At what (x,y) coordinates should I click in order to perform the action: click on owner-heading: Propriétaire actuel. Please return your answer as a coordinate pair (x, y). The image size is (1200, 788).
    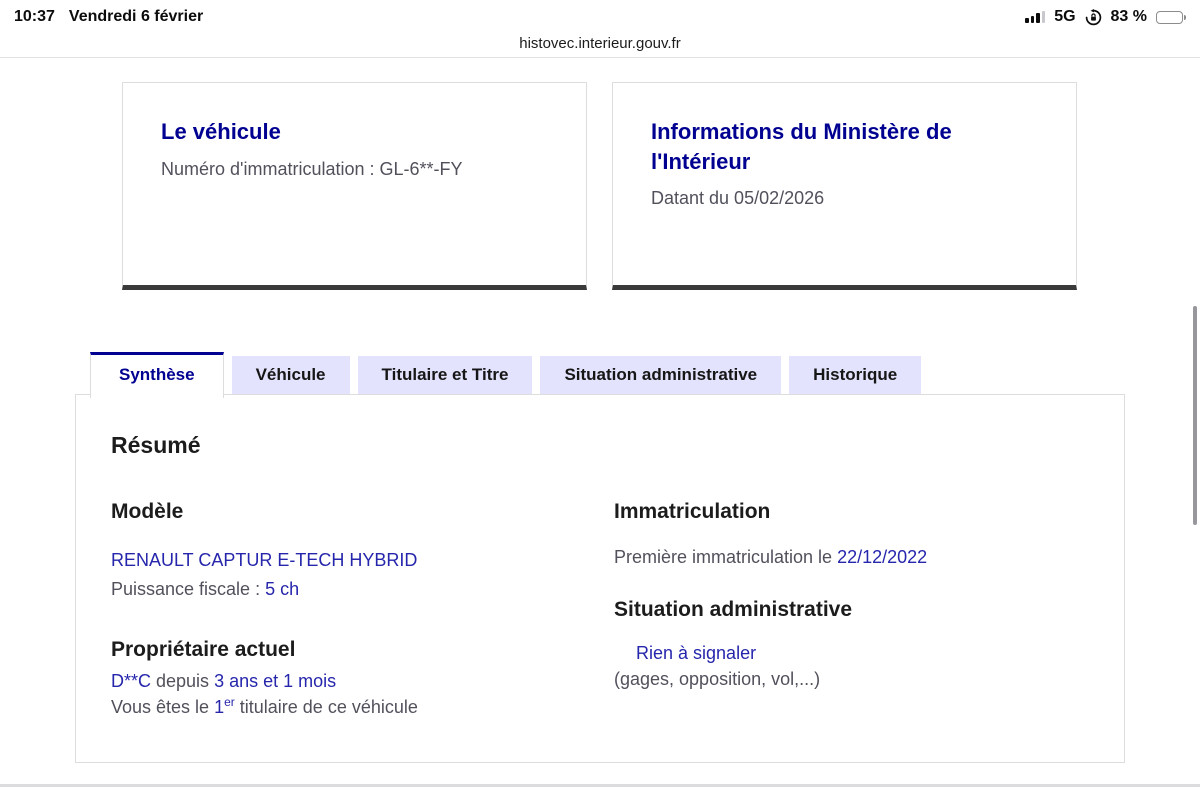
    Looking at the image, I should click on (203, 650).